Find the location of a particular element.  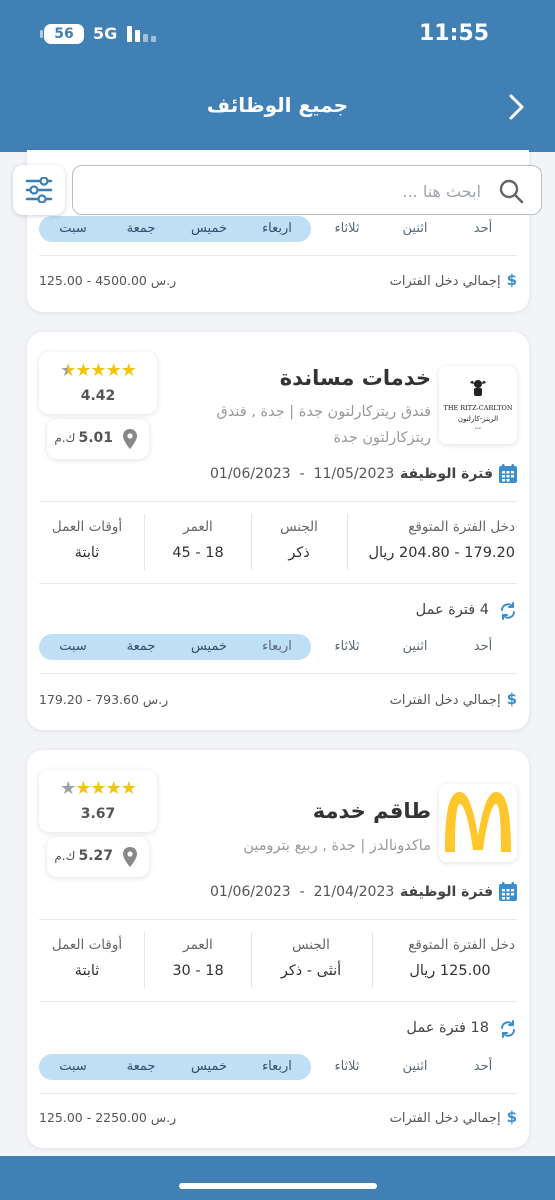

expected-income-col: دخل الفترة المتوقع 179.20 - 204.80 ريال is located at coordinates (440, 540).